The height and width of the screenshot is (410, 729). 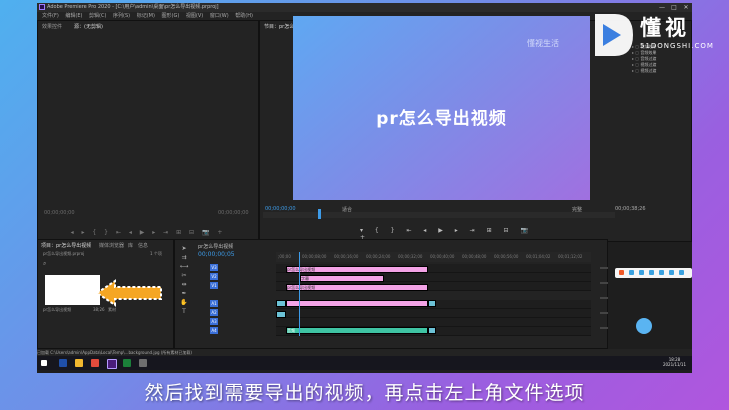 I want to click on track-a2, so click(x=433, y=313).